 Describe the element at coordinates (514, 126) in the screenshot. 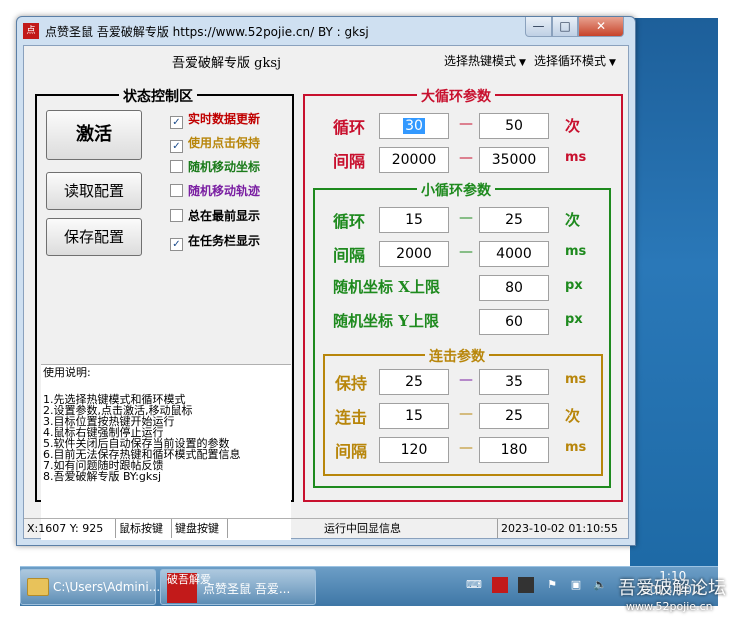

I see `big-loop-count-max-input: 50` at that location.